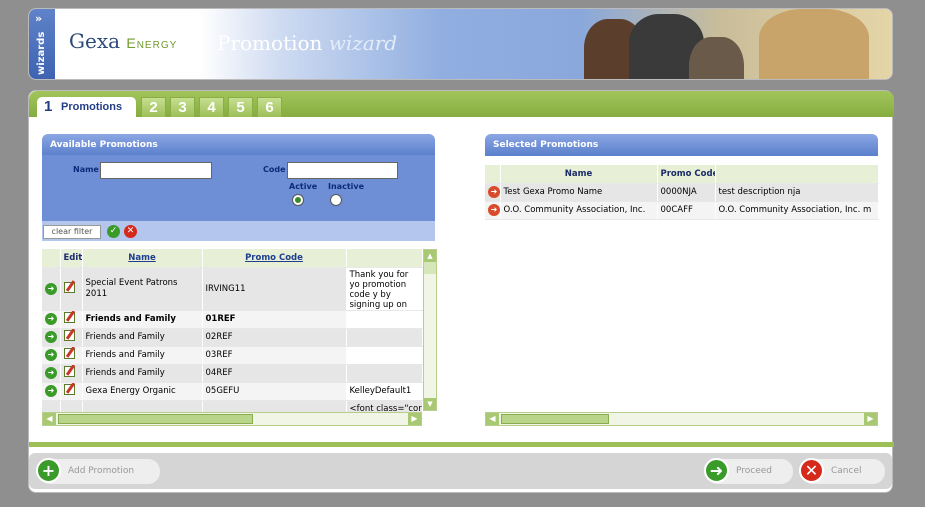 The width and height of the screenshot is (925, 507). What do you see at coordinates (72, 232) in the screenshot?
I see `clear-filter-button: clear filter` at bounding box center [72, 232].